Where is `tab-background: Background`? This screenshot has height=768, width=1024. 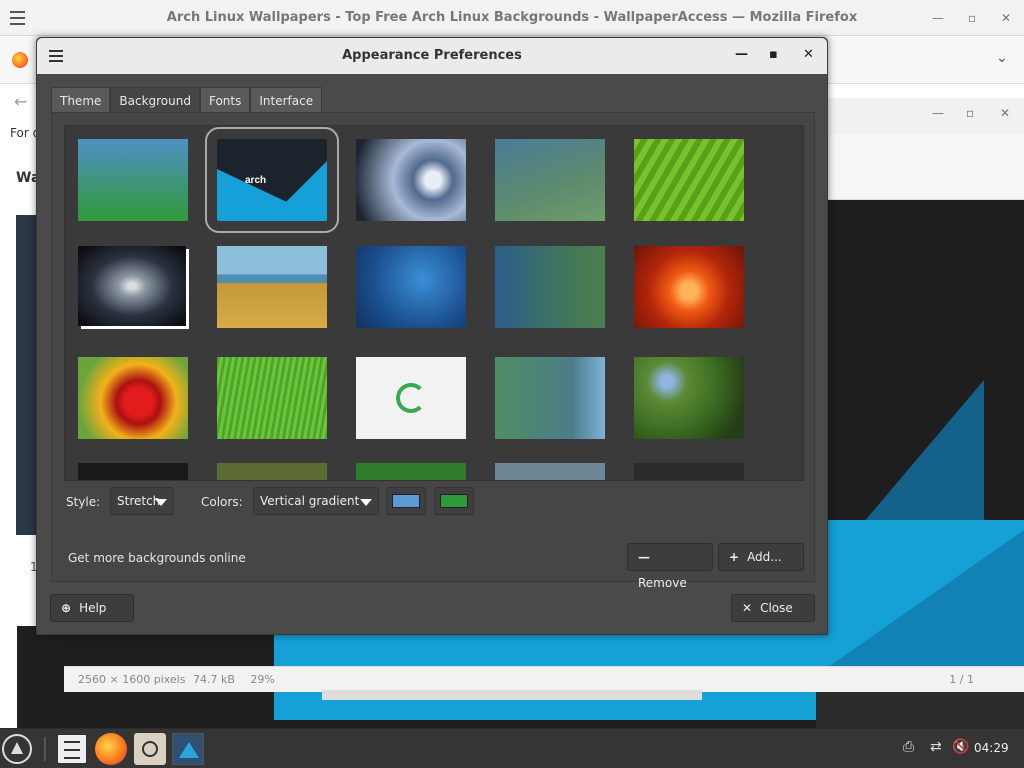 tab-background: Background is located at coordinates (155, 100).